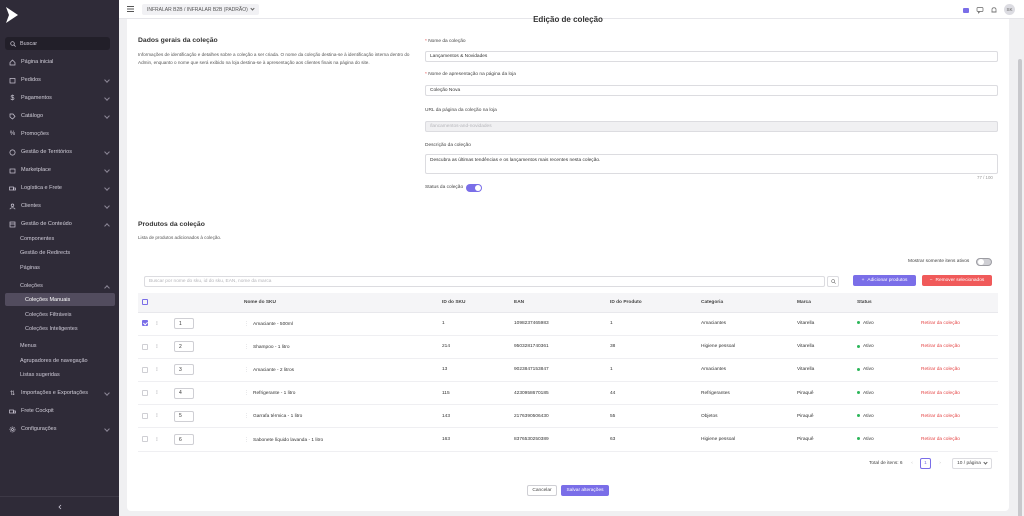 The width and height of the screenshot is (1024, 516). I want to click on sidebar-subitem-smart-collections: Coleções Inteligentes, so click(60, 328).